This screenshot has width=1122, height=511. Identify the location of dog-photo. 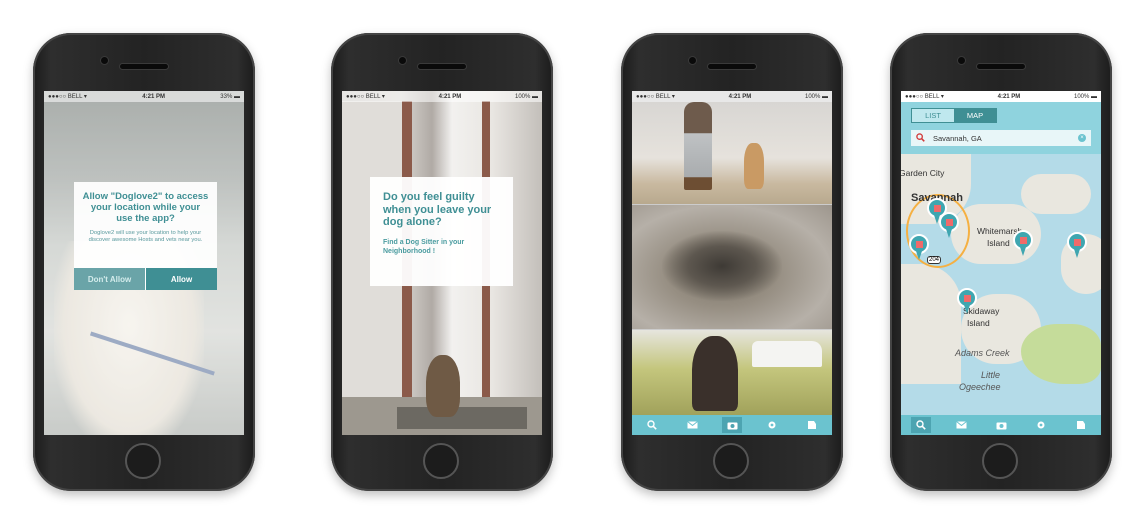
(443, 386).